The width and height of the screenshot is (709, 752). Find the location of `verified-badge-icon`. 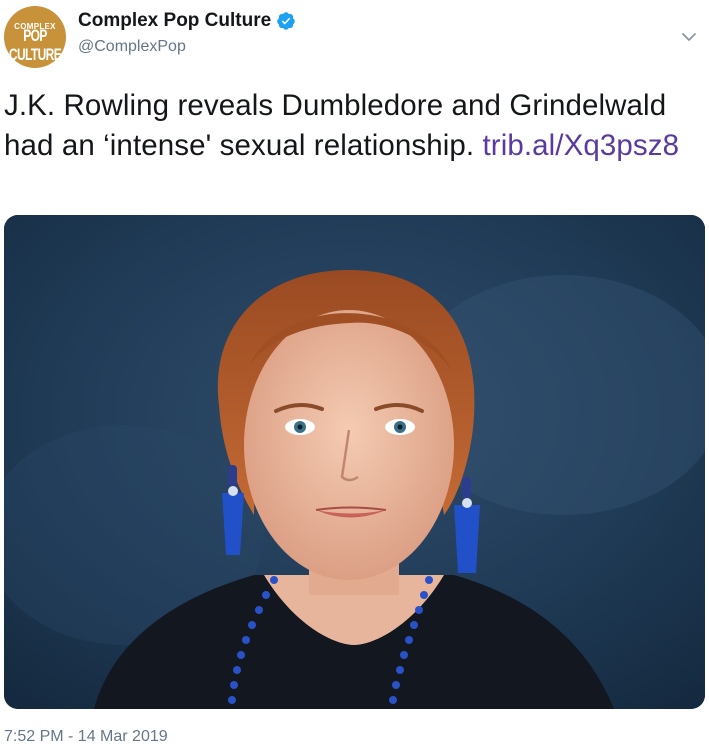

verified-badge-icon is located at coordinates (286, 21).